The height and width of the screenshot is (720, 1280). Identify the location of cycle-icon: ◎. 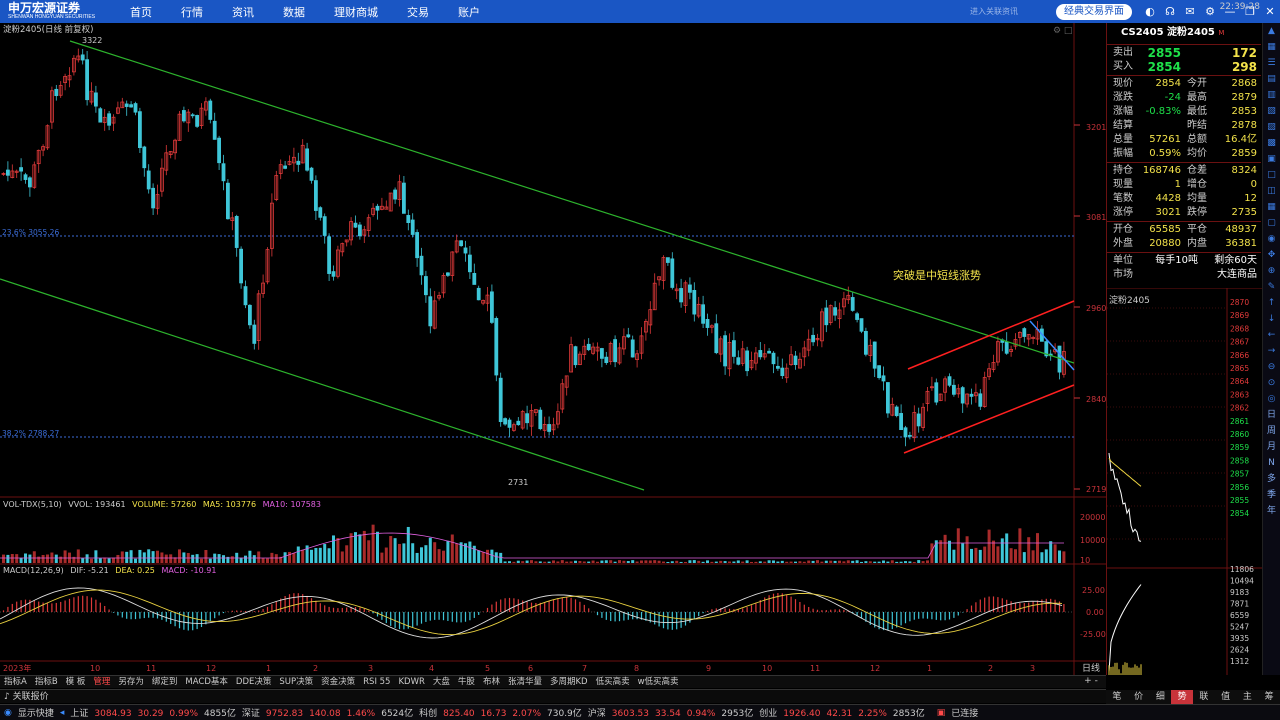
(1271, 399).